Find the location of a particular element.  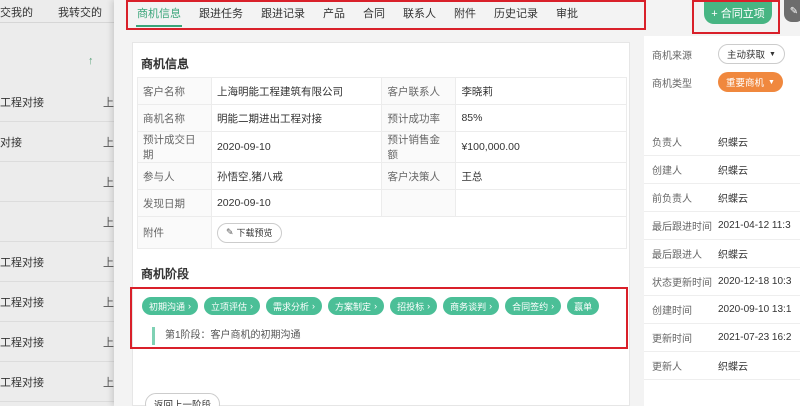

stage-label: 合同签约 is located at coordinates (530, 306).